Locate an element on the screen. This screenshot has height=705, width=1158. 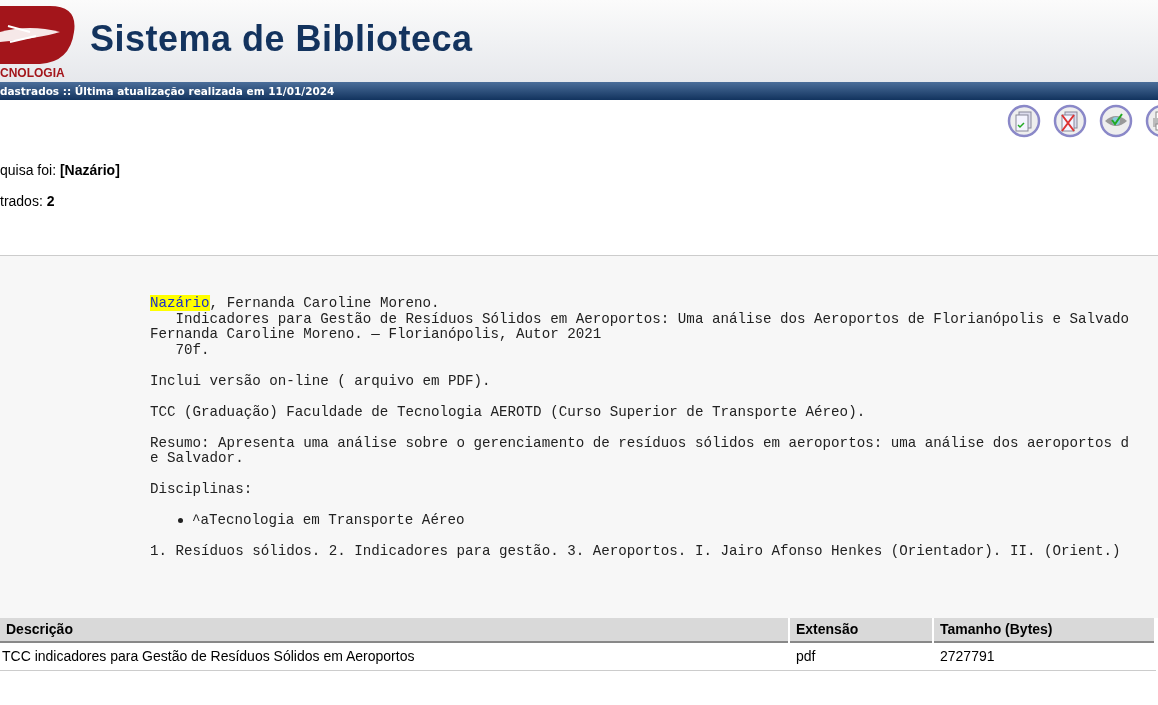
subjects-text: 1. Resíduos sólidos. 2. Indicadores para gestão. 3. Aeroportos. I. Jairo Afonso Henkes (Orientador). II. (Orient.) is located at coordinates (635, 551).